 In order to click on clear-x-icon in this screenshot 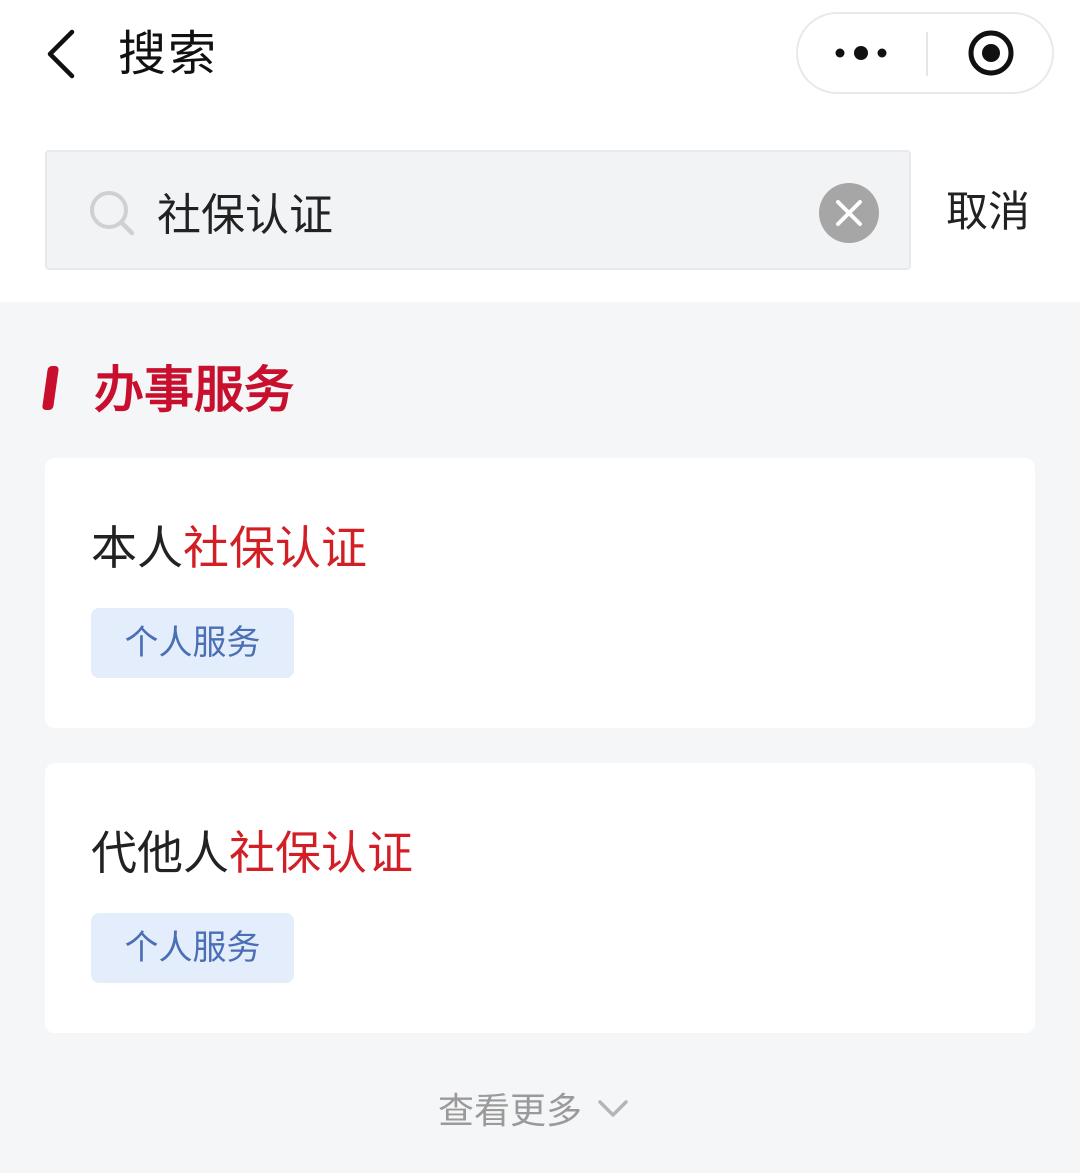, I will do `click(849, 213)`.